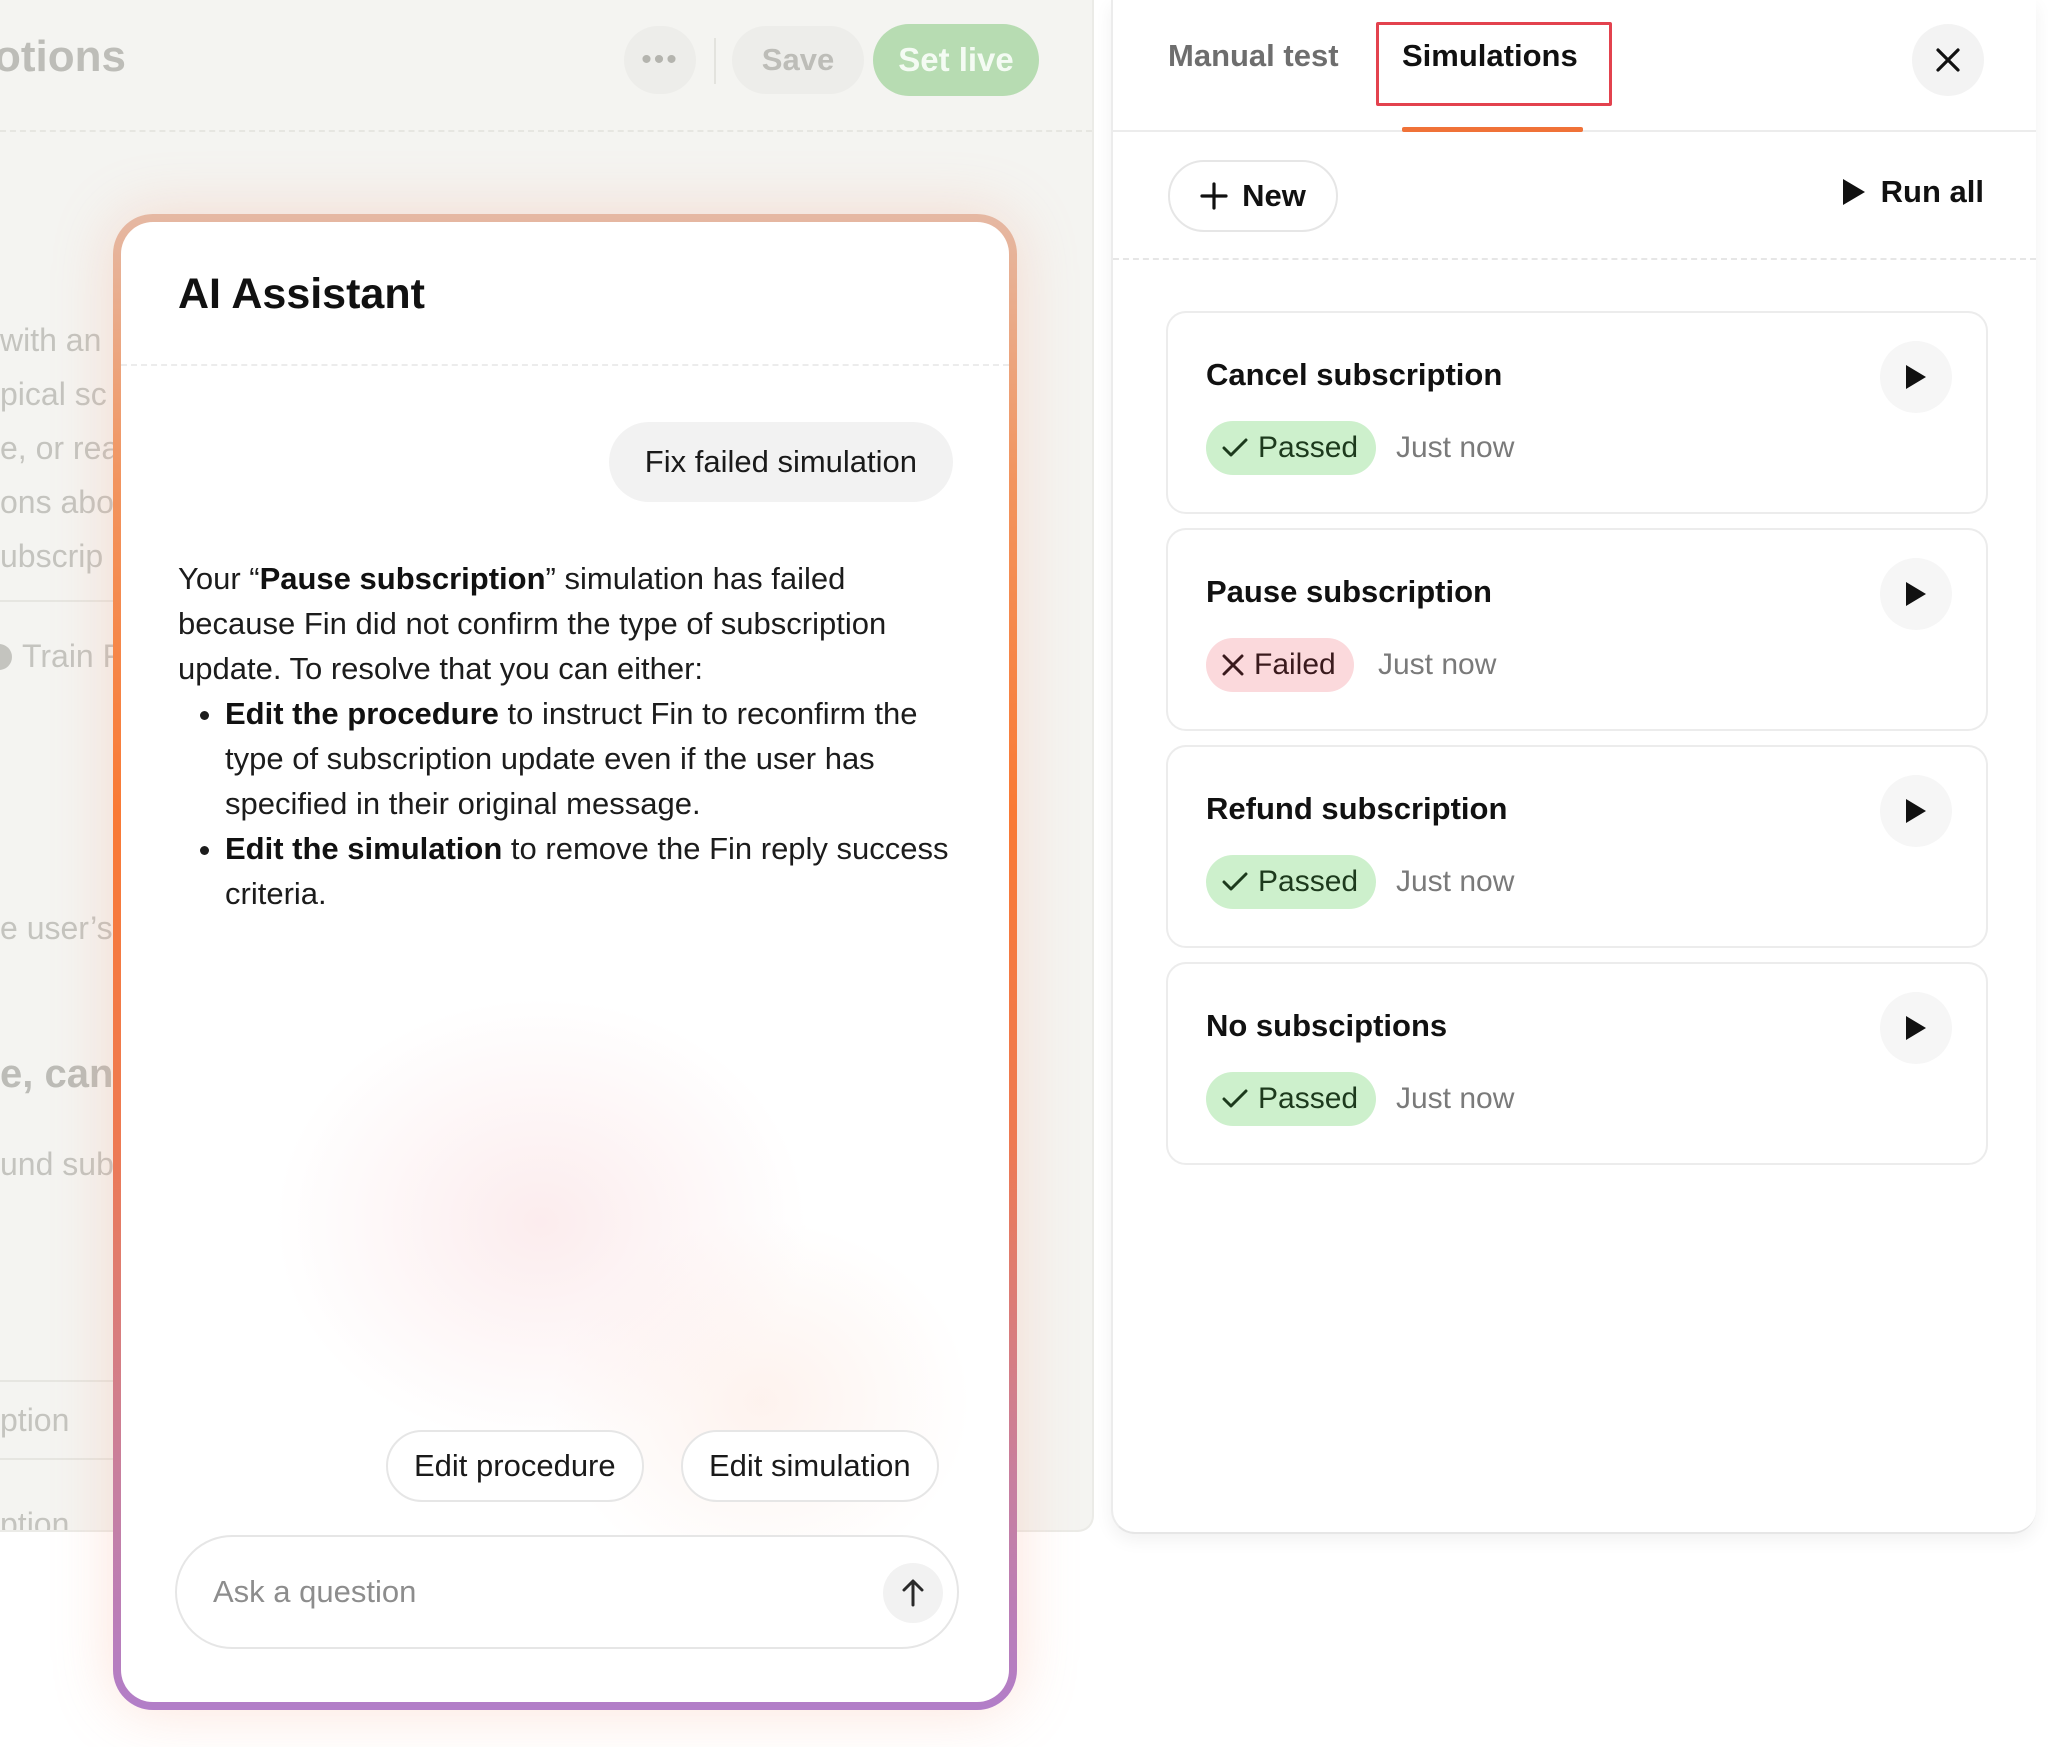 Image resolution: width=2048 pixels, height=1747 pixels. Describe the element at coordinates (1577, 846) in the screenshot. I see `simulation-card: Refund subscription Passed Just now` at that location.